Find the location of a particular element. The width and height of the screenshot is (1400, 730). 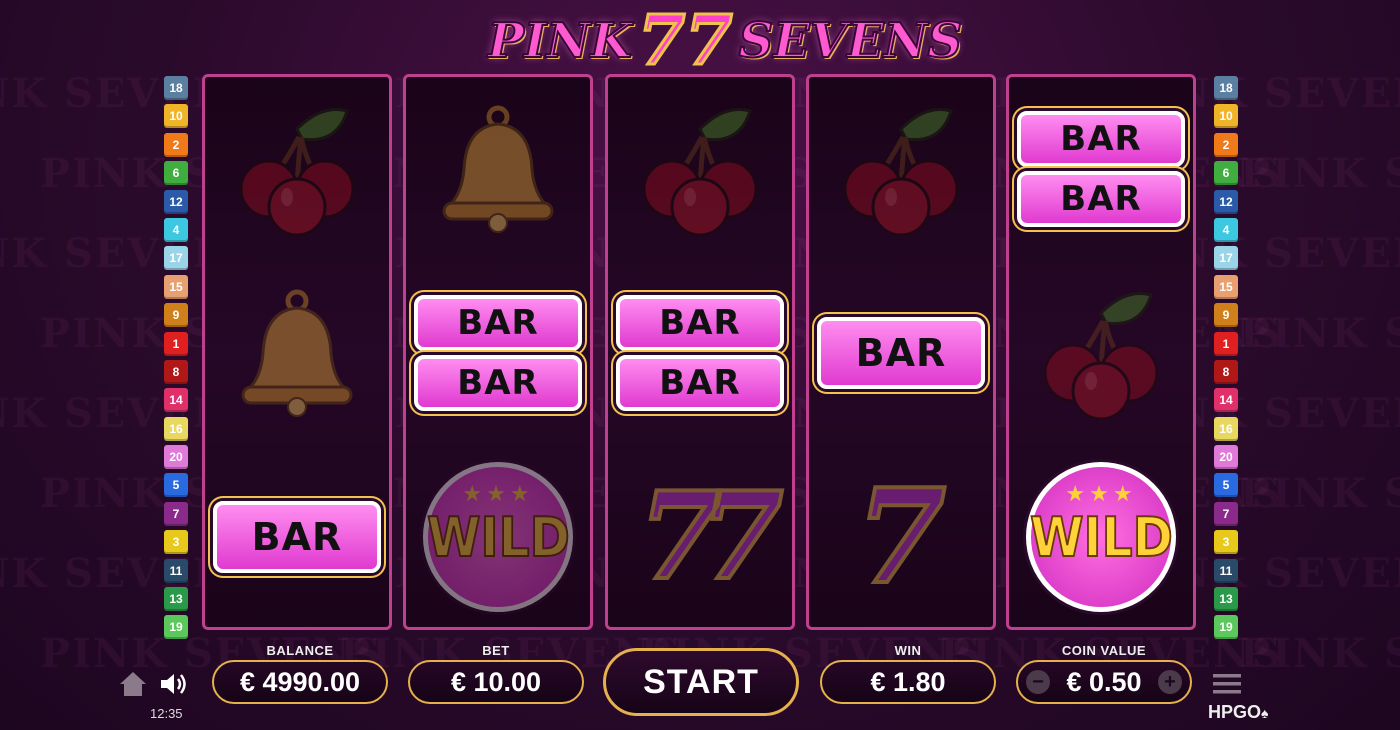

coin-value-label: COIN VALUE is located at coordinates (1104, 650).